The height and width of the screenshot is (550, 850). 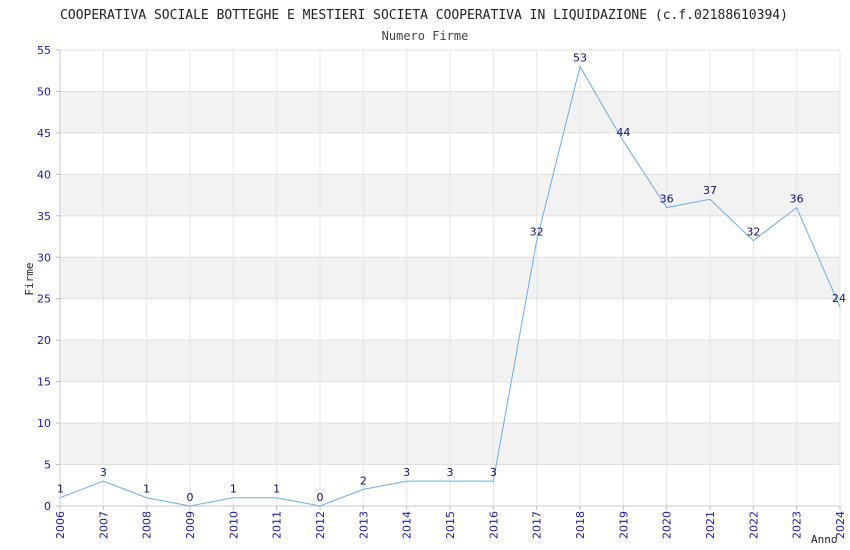 I want to click on y-tick-label: 30, so click(x=44, y=257).